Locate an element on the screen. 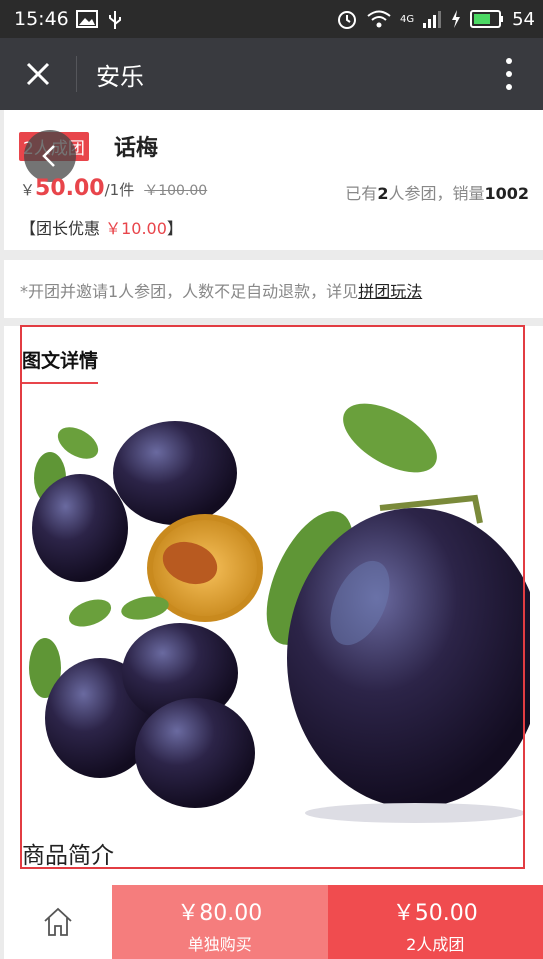  battery-icon is located at coordinates (487, 19).